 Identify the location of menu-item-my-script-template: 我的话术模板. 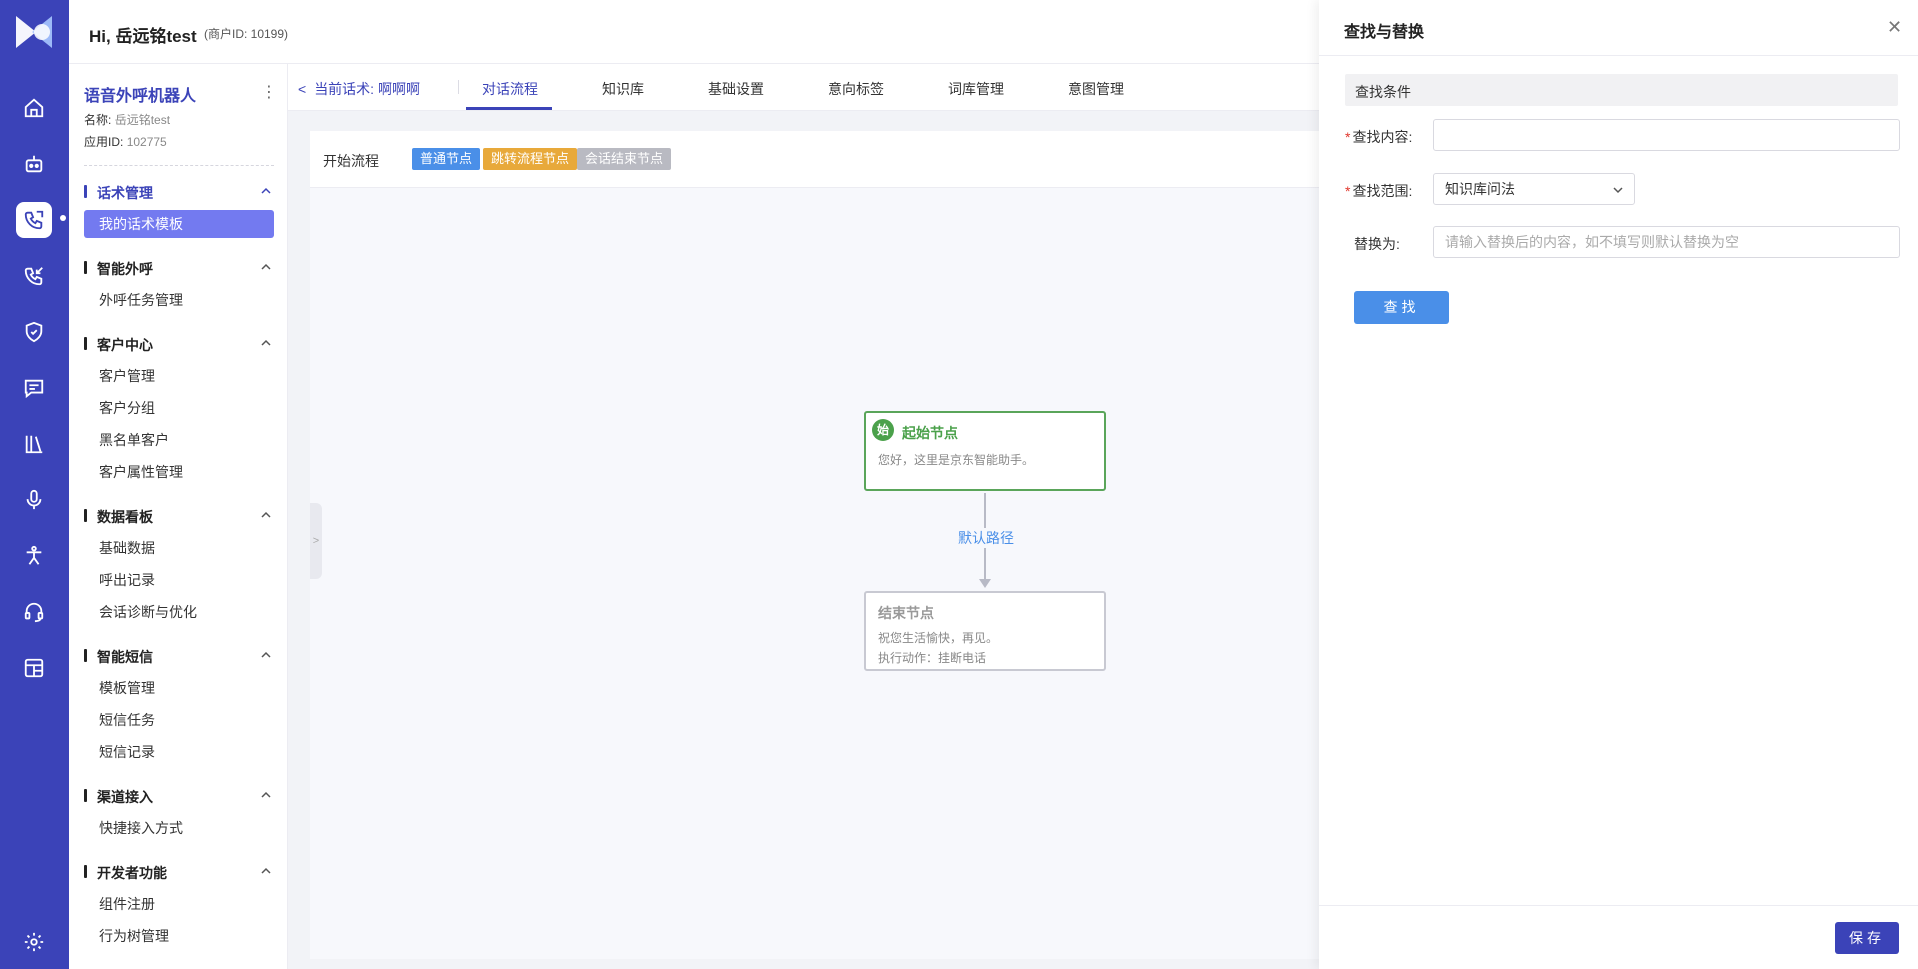
(179, 224).